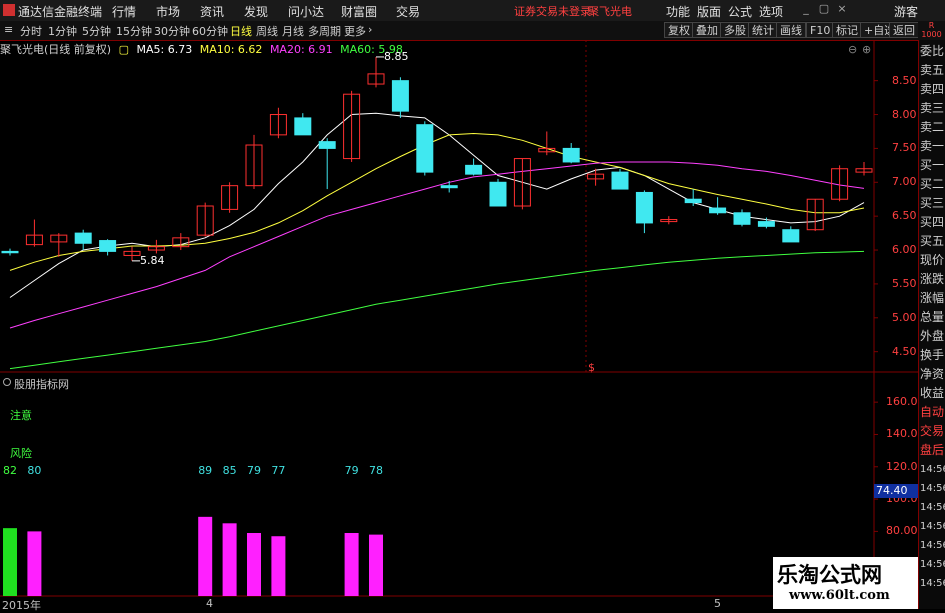  What do you see at coordinates (932, 317) in the screenshot?
I see `sidebar-item: 总量` at bounding box center [932, 317].